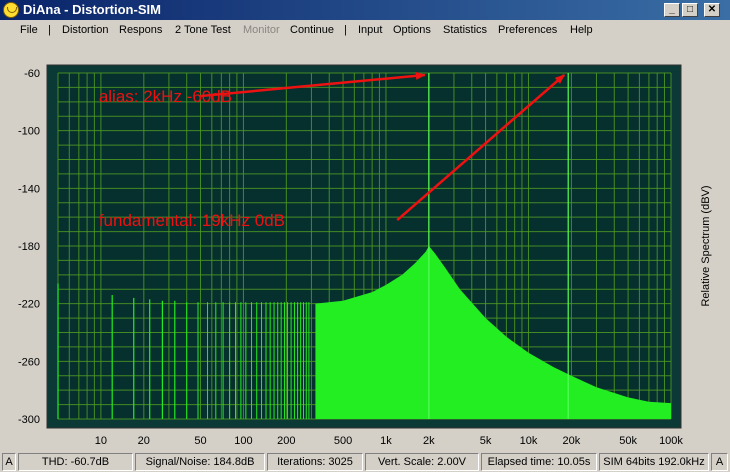  What do you see at coordinates (29, 362) in the screenshot?
I see `y-tick-label: -260` at bounding box center [29, 362].